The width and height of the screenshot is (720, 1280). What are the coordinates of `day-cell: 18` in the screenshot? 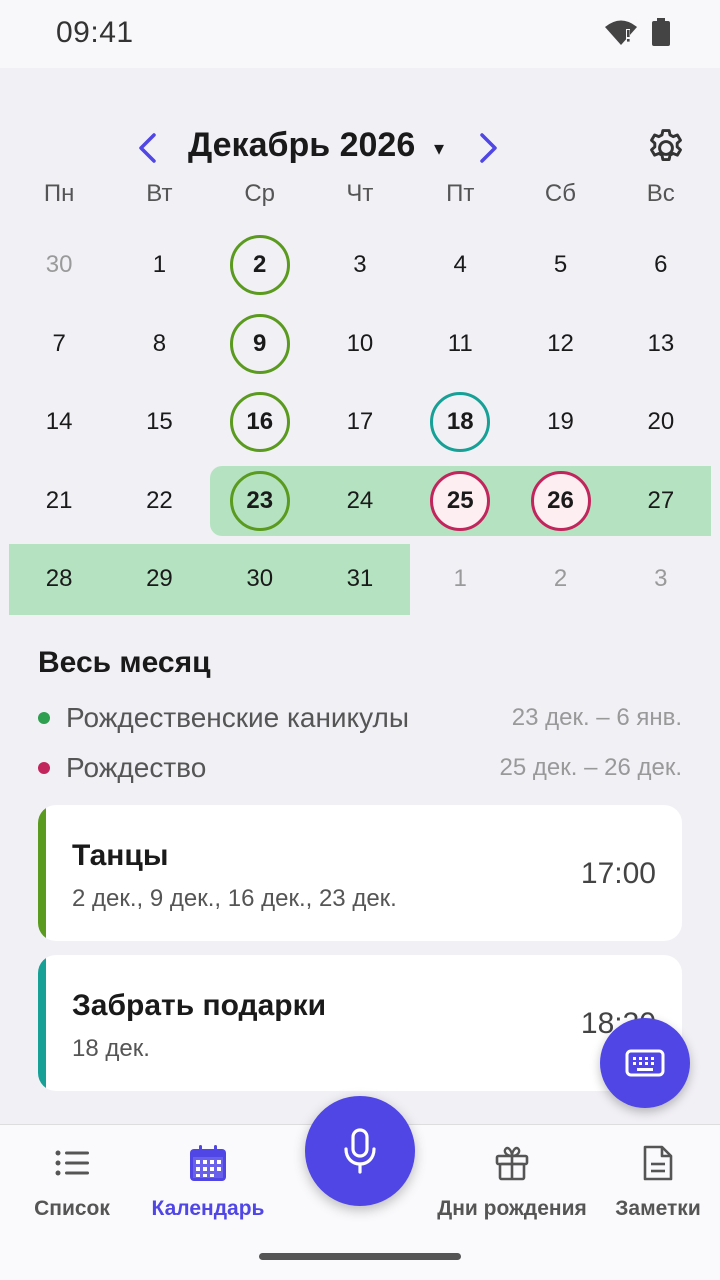 It's located at (460, 422).